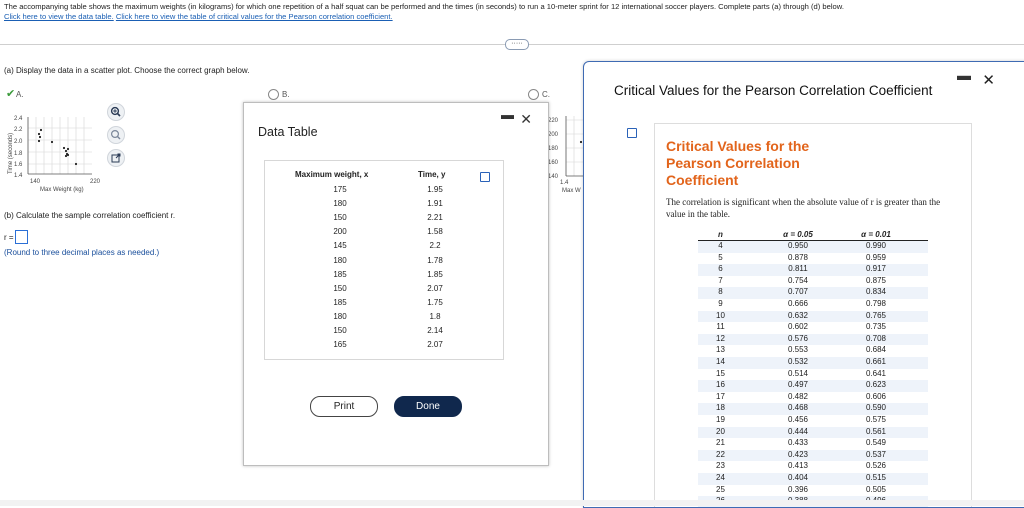 This screenshot has width=1024, height=508. I want to click on cv-alpha001-cell: 0.708, so click(876, 338).